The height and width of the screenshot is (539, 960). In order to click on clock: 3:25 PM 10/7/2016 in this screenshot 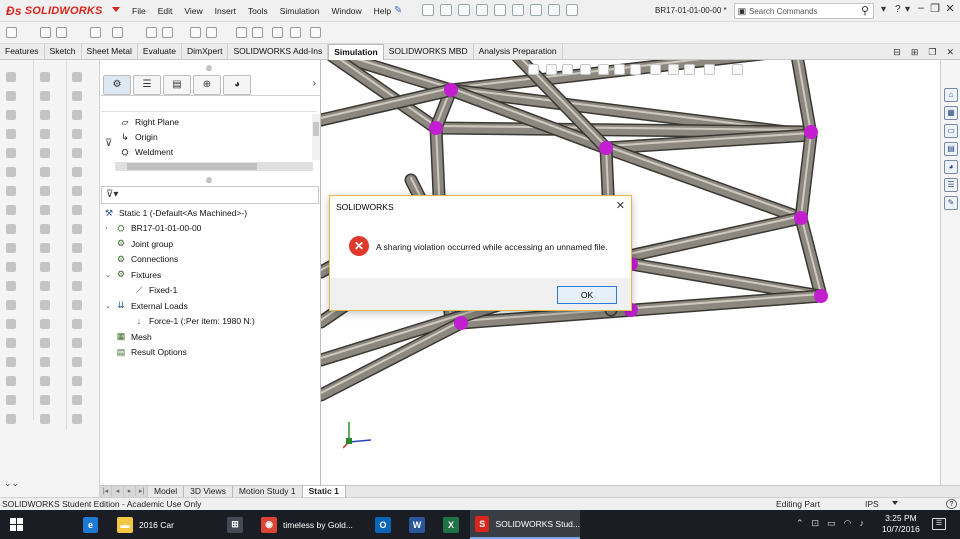, I will do `click(901, 524)`.